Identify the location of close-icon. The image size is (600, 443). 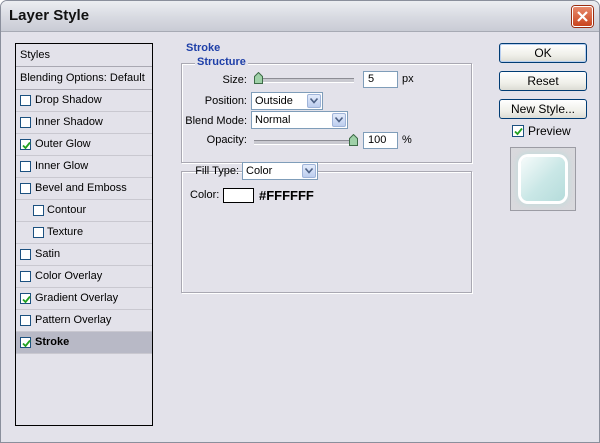
(582, 16).